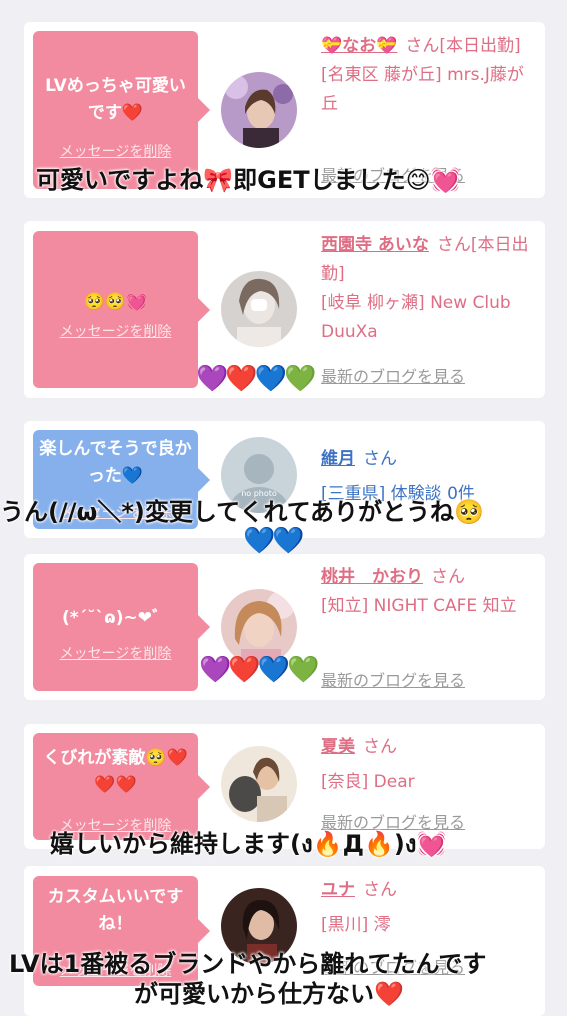 This screenshot has height=1016, width=567. I want to click on bubble-message: 🥺🥺💓, so click(115, 302).